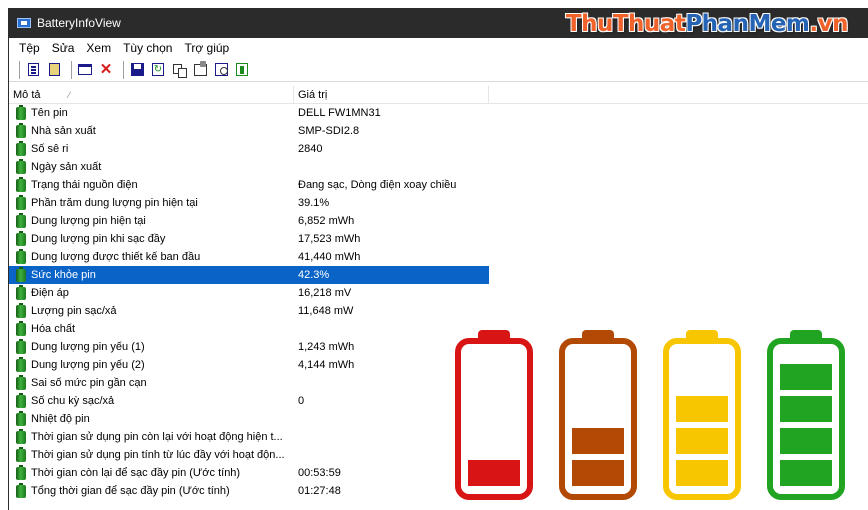  I want to click on row-label: Dung lượng được thiết kế ban đầu, so click(116, 257).